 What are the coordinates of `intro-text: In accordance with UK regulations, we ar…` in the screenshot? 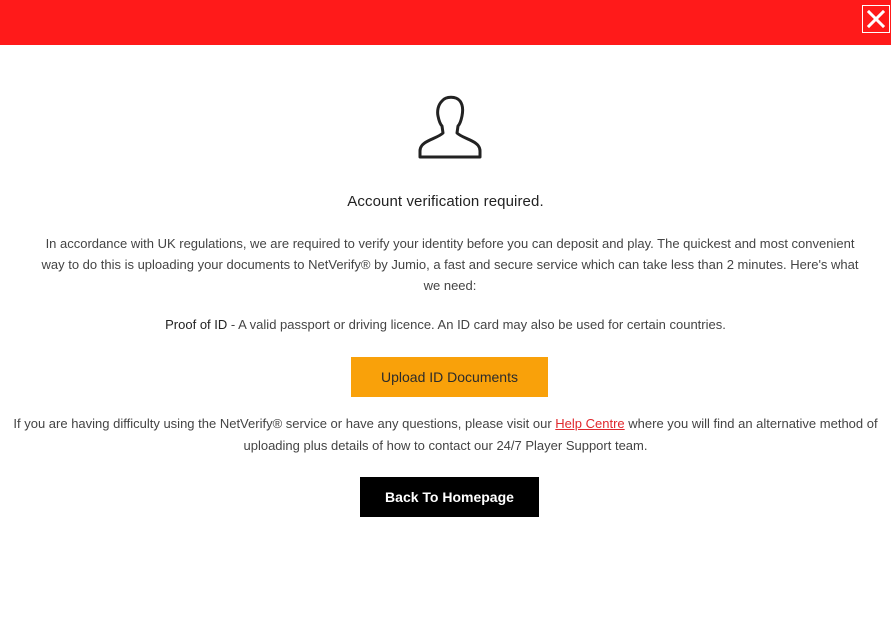 It's located at (450, 264).